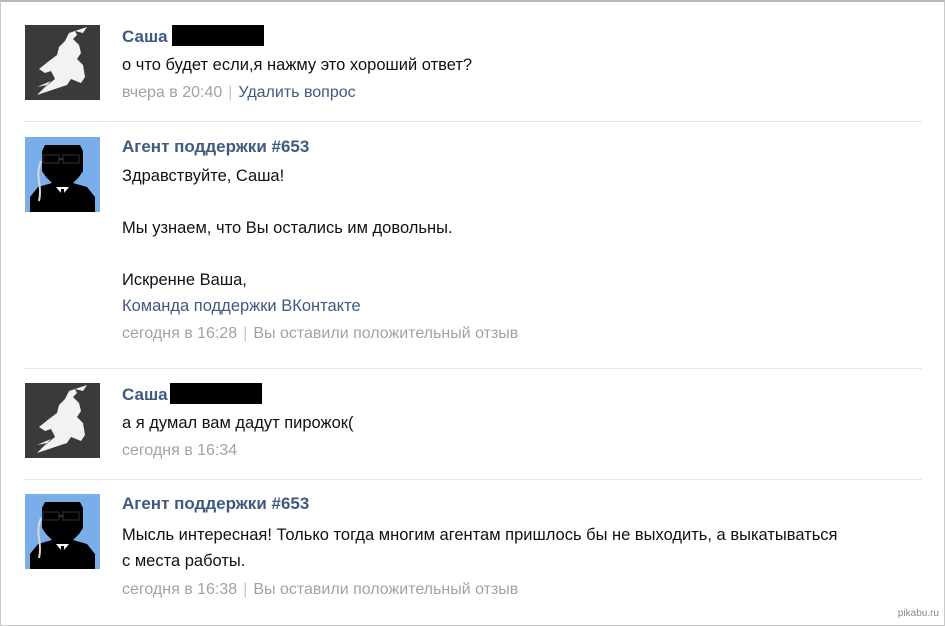 The height and width of the screenshot is (626, 945). Describe the element at coordinates (184, 561) in the screenshot. I see `message-text-line-2: с места работы.` at that location.